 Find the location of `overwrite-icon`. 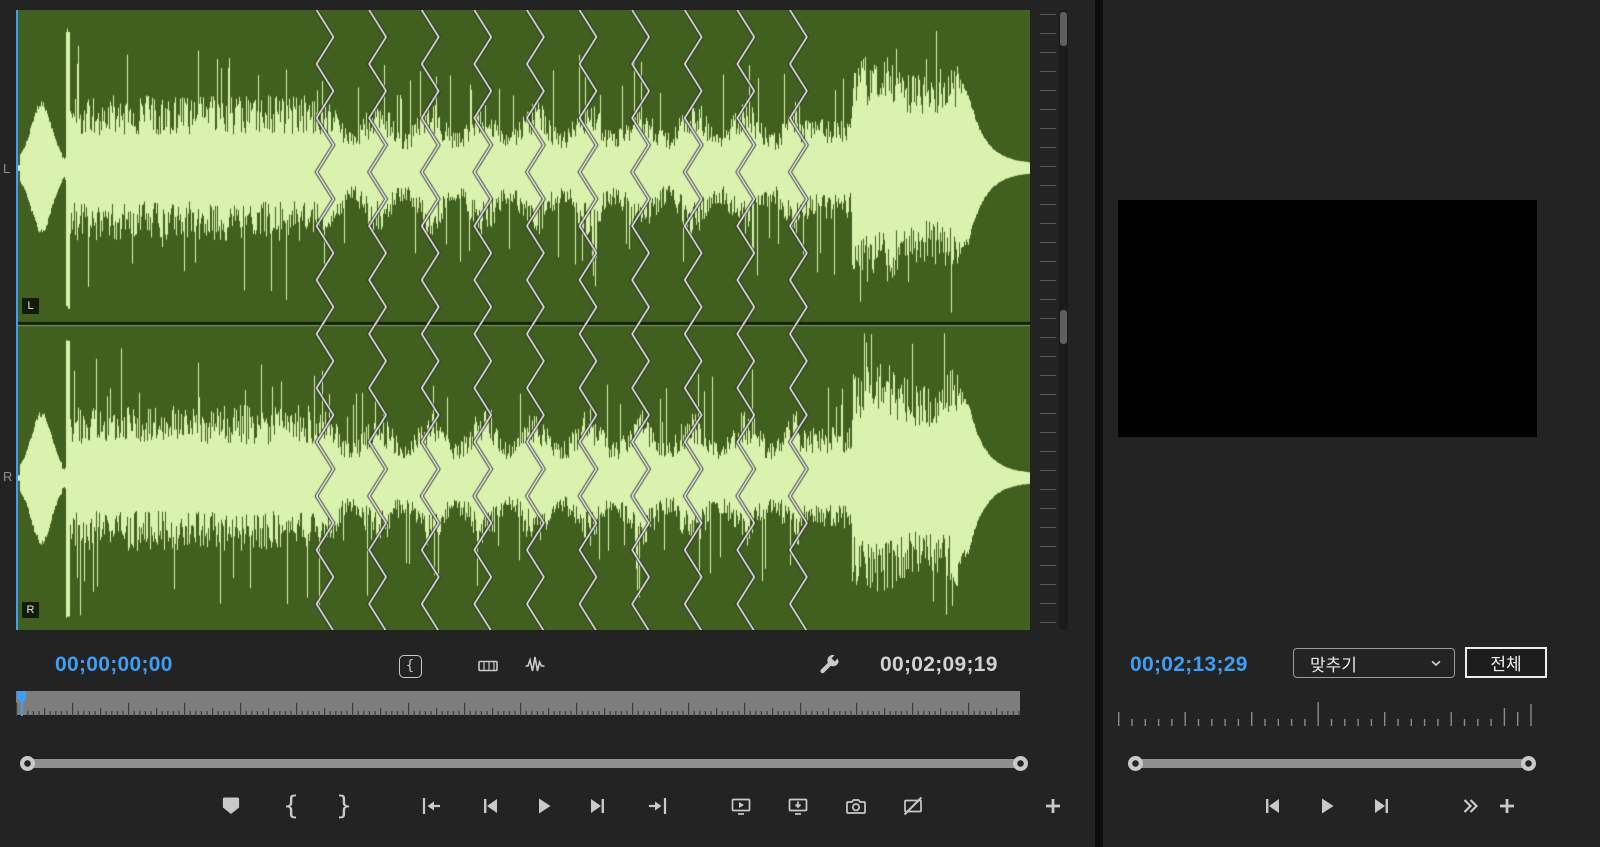

overwrite-icon is located at coordinates (798, 806).